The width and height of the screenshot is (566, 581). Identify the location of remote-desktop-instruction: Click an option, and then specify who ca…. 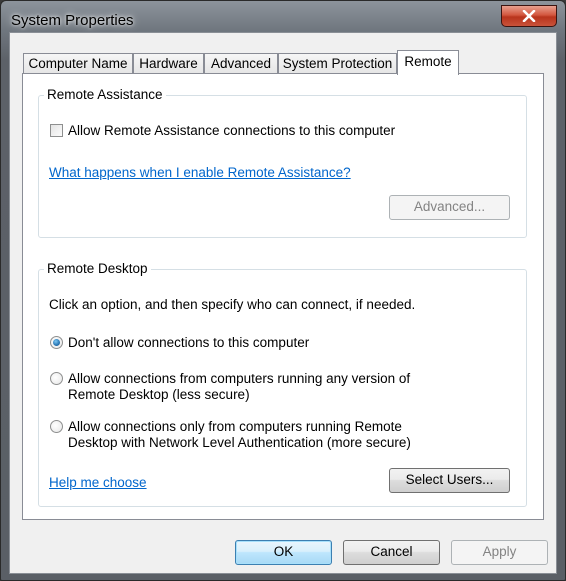
(232, 304).